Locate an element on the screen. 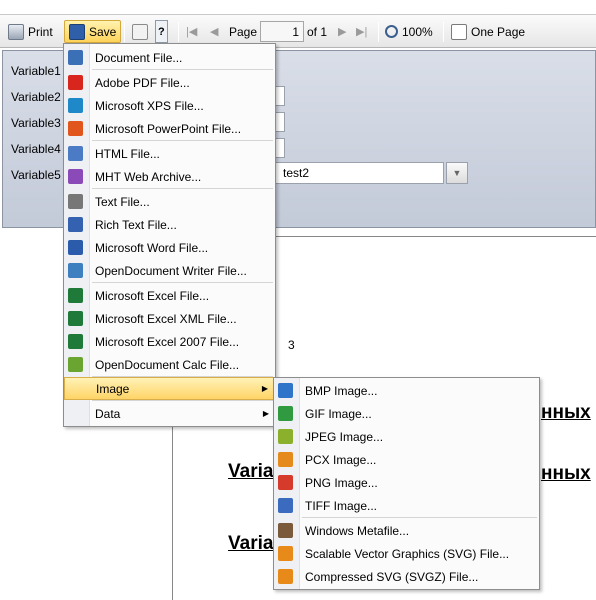  report-value: 3 is located at coordinates (291, 345).